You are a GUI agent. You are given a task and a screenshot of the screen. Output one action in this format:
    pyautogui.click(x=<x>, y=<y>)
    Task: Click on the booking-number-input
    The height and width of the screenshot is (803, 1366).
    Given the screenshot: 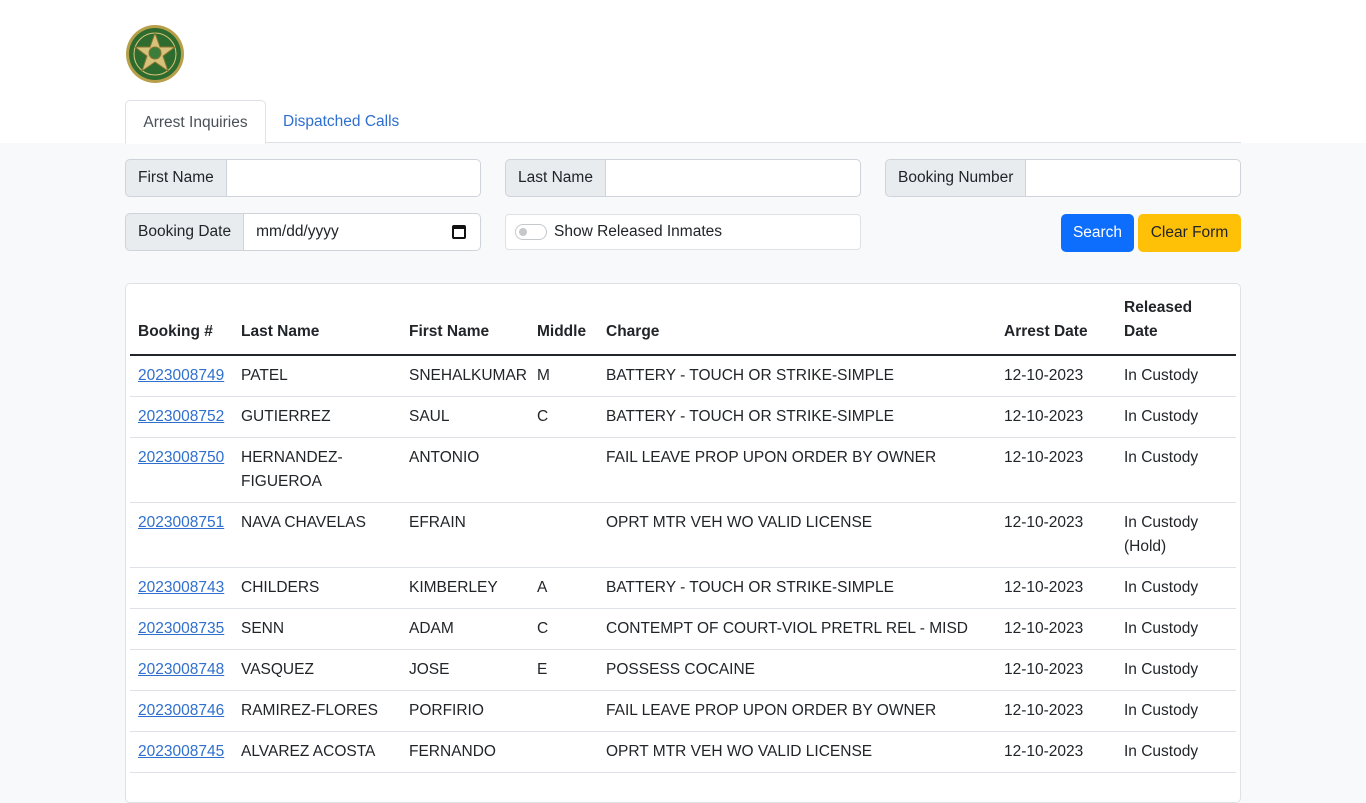 What is the action you would take?
    pyautogui.click(x=1133, y=178)
    